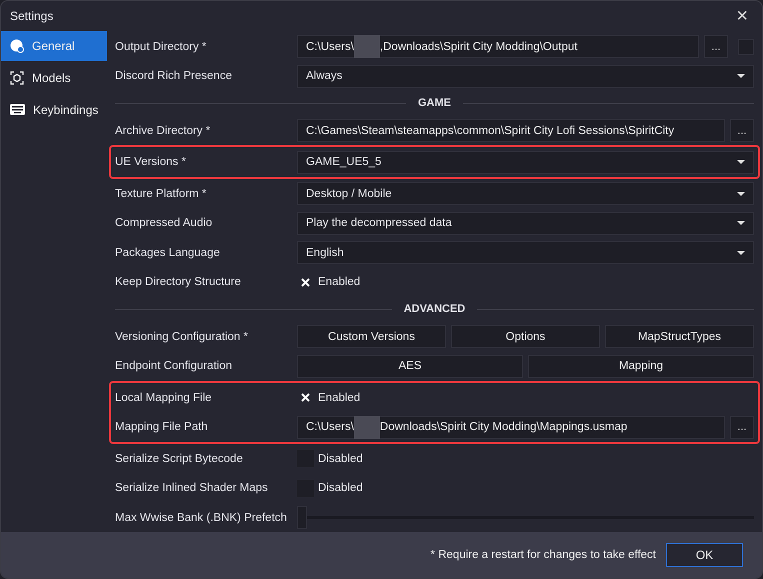  I want to click on slider-thumb, so click(302, 518).